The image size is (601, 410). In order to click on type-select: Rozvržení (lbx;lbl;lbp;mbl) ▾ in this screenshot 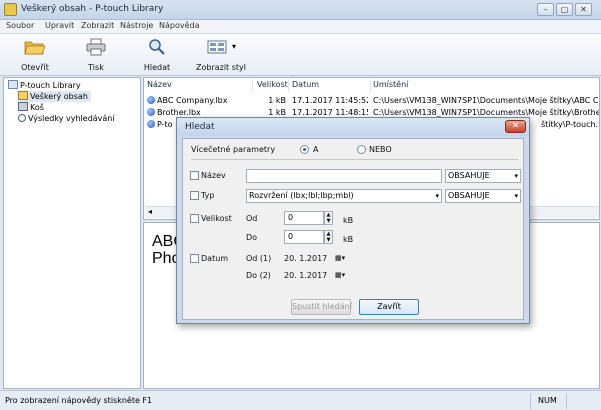, I will do `click(344, 196)`.